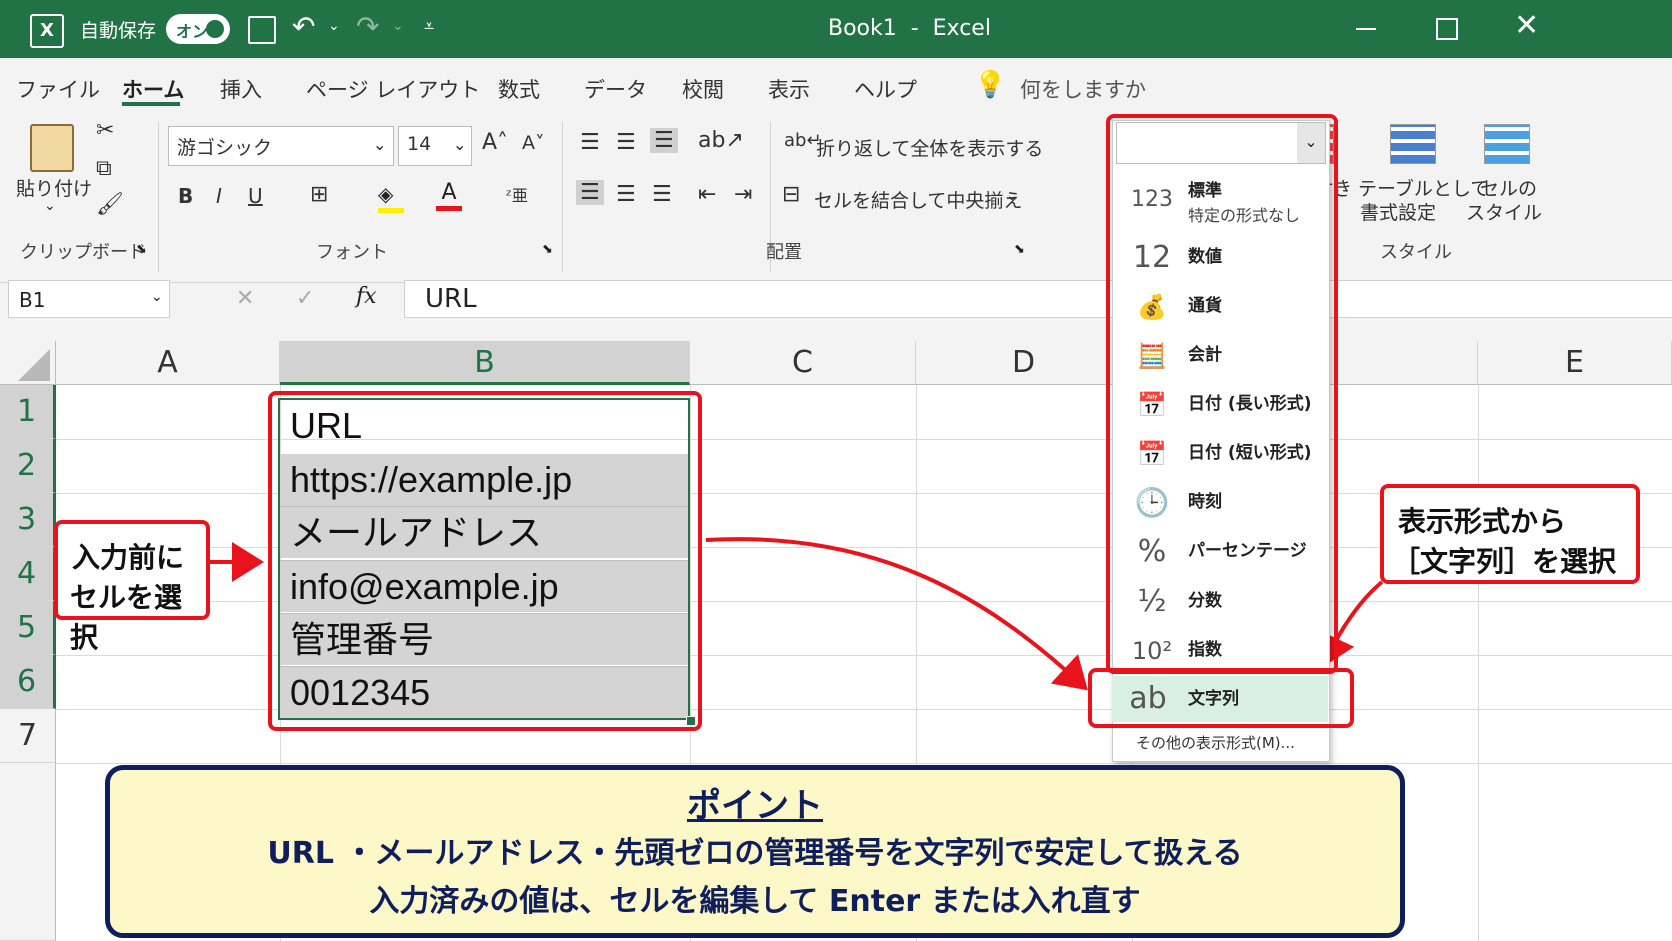  What do you see at coordinates (334, 26) in the screenshot?
I see `undo-dropdown-icon: ⌄` at bounding box center [334, 26].